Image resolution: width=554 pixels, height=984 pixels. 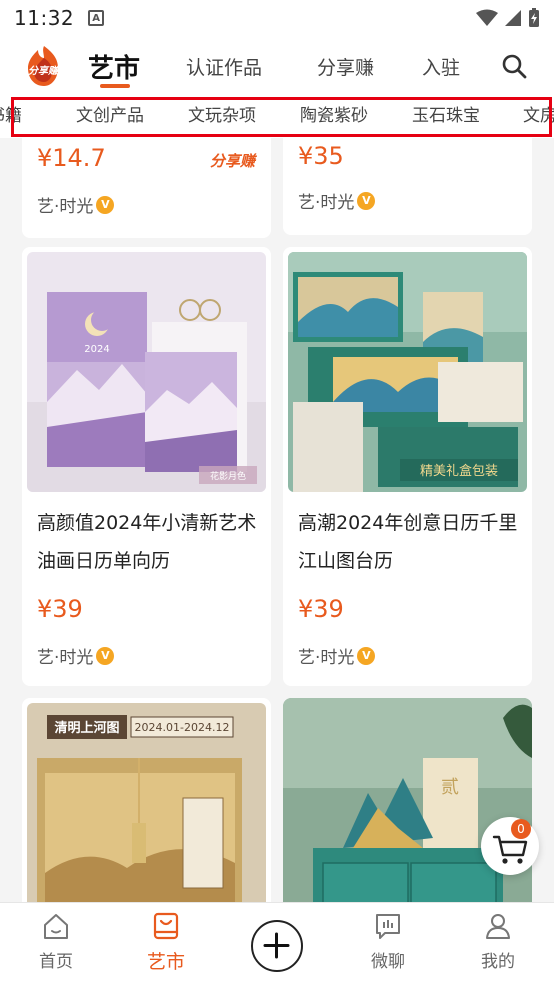 What do you see at coordinates (11, 116) in the screenshot?
I see `category-books: 书籍` at bounding box center [11, 116].